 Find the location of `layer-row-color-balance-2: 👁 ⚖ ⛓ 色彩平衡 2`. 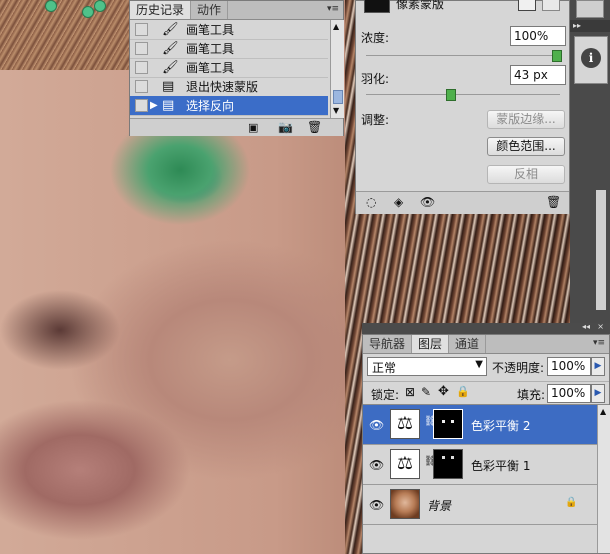

layer-row-color-balance-2: 👁 ⚖ ⛓ 色彩平衡 2 is located at coordinates (480, 425).